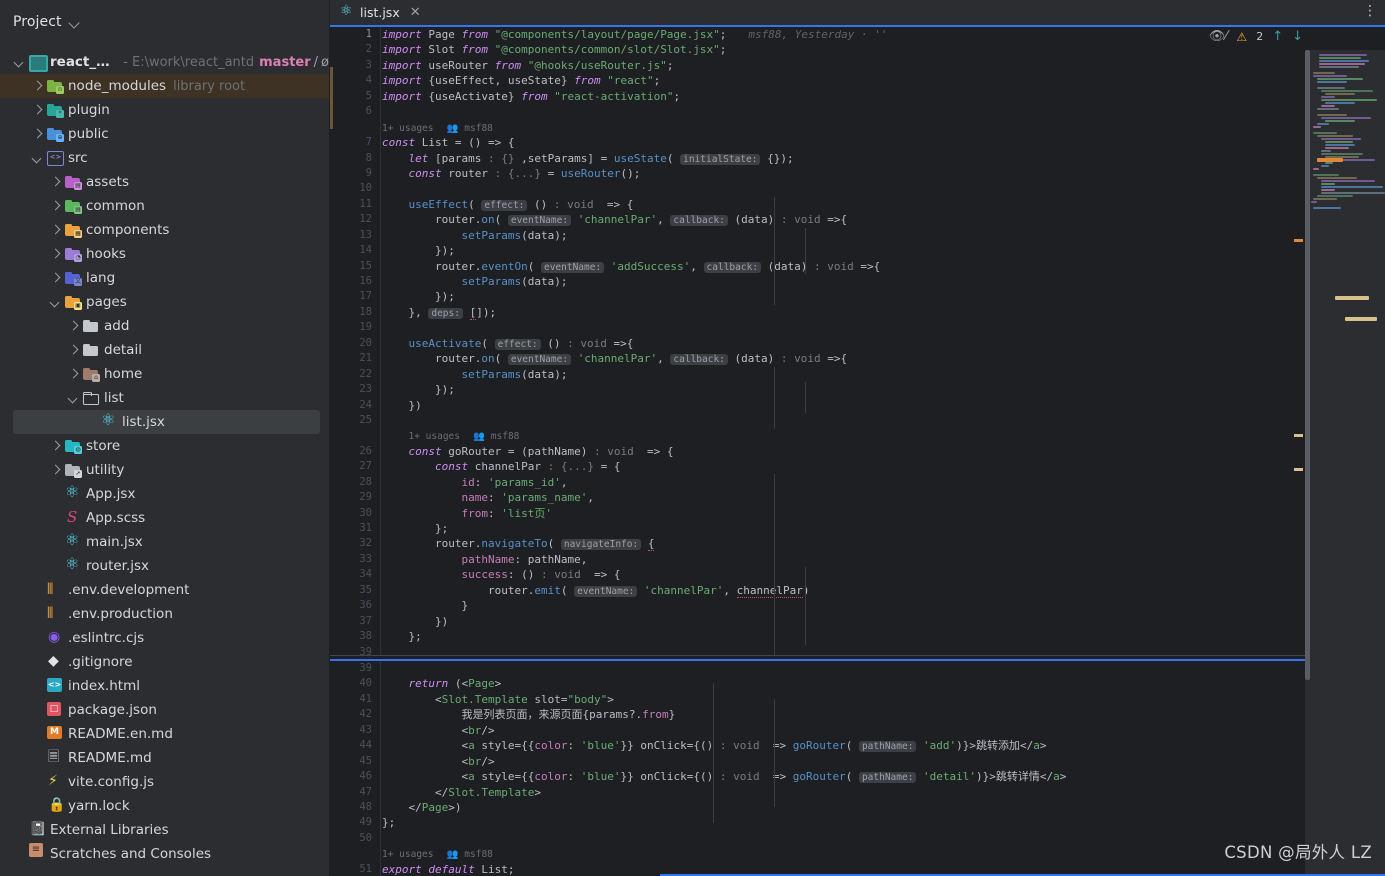  Describe the element at coordinates (164, 806) in the screenshot. I see `tree-row-yarn-lock: yarn.lock` at that location.